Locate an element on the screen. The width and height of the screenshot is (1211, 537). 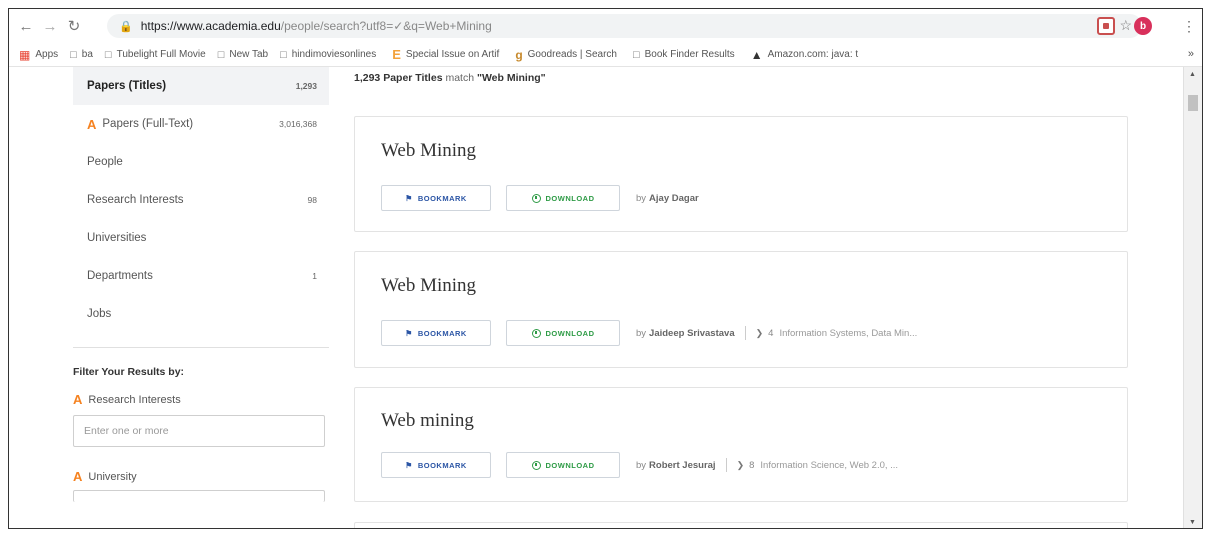
filter-research-label: A Research Interests is located at coordinates (127, 399).